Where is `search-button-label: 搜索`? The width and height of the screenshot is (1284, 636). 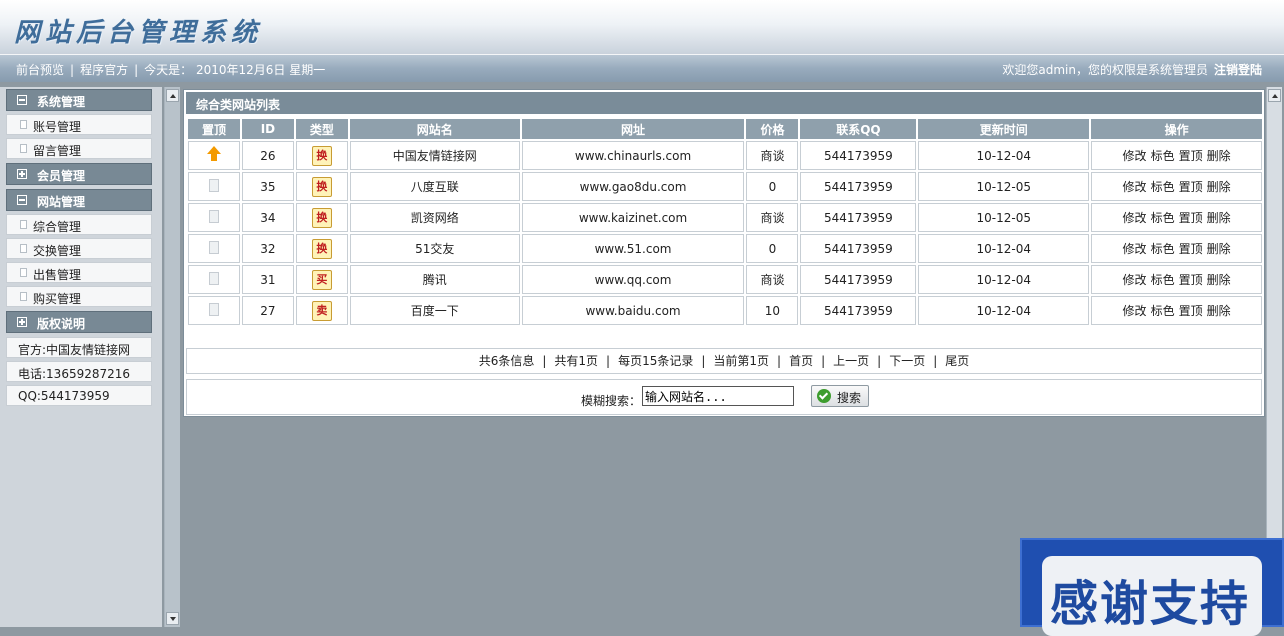
search-button-label: 搜索 is located at coordinates (849, 398).